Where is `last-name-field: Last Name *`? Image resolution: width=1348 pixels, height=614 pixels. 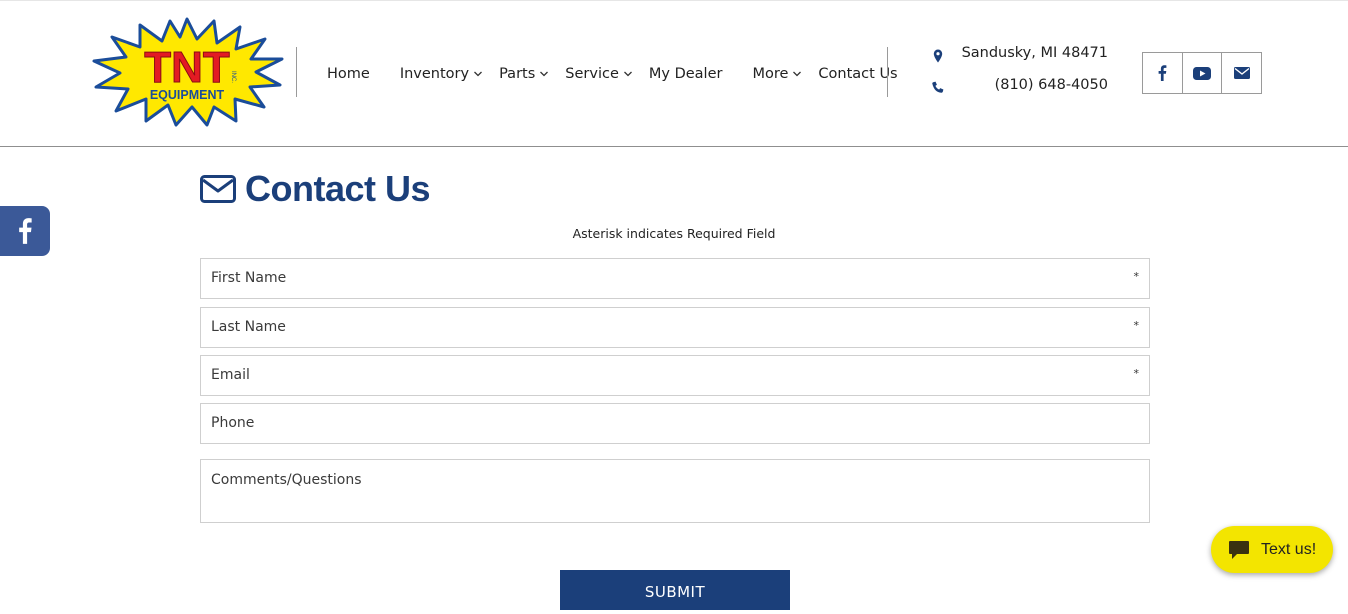 last-name-field: Last Name * is located at coordinates (675, 327).